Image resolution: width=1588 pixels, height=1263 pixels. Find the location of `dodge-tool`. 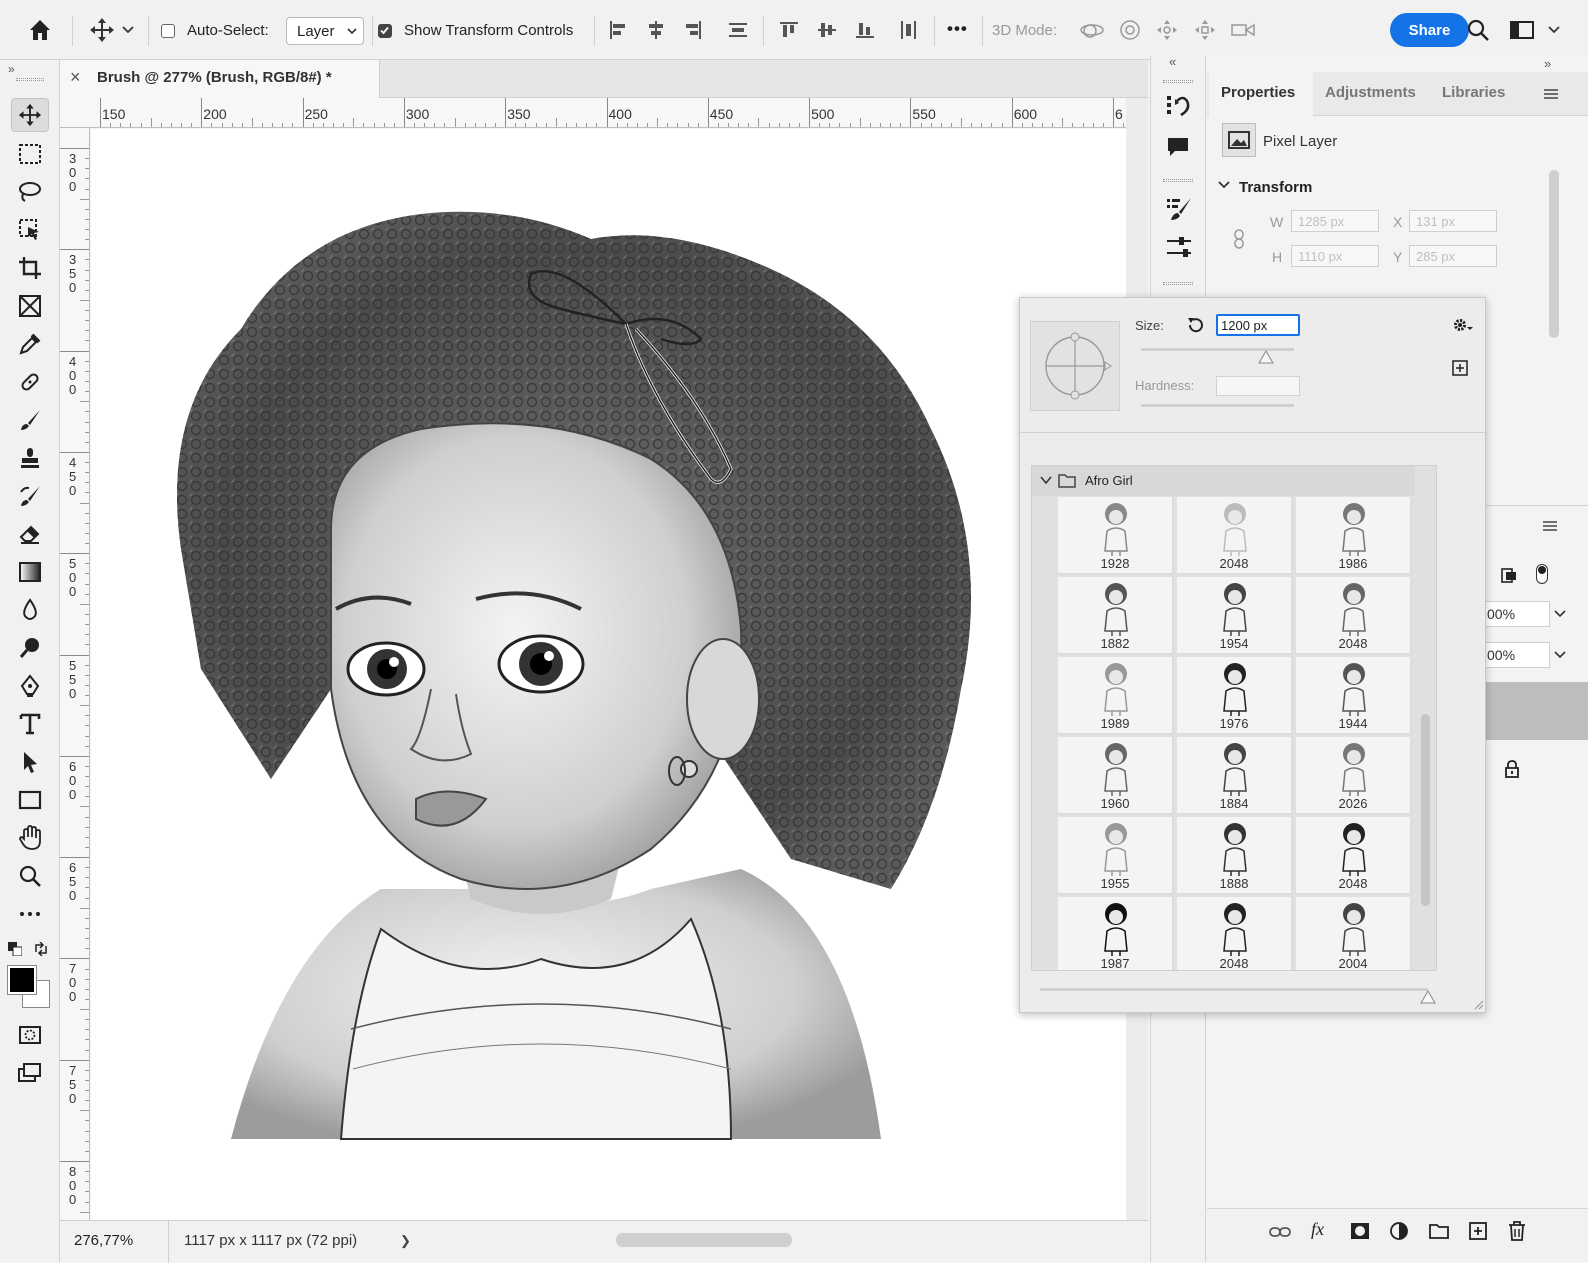

dodge-tool is located at coordinates (30, 648).